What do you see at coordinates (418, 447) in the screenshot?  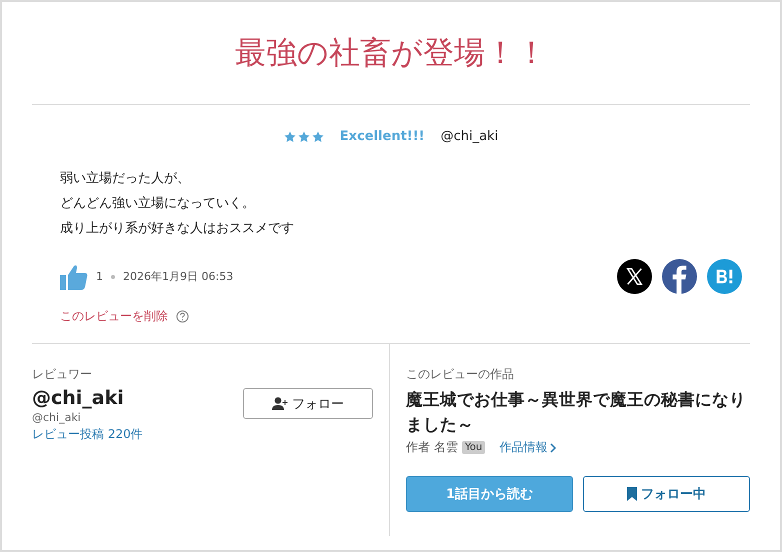 I see `author-label: 作者` at bounding box center [418, 447].